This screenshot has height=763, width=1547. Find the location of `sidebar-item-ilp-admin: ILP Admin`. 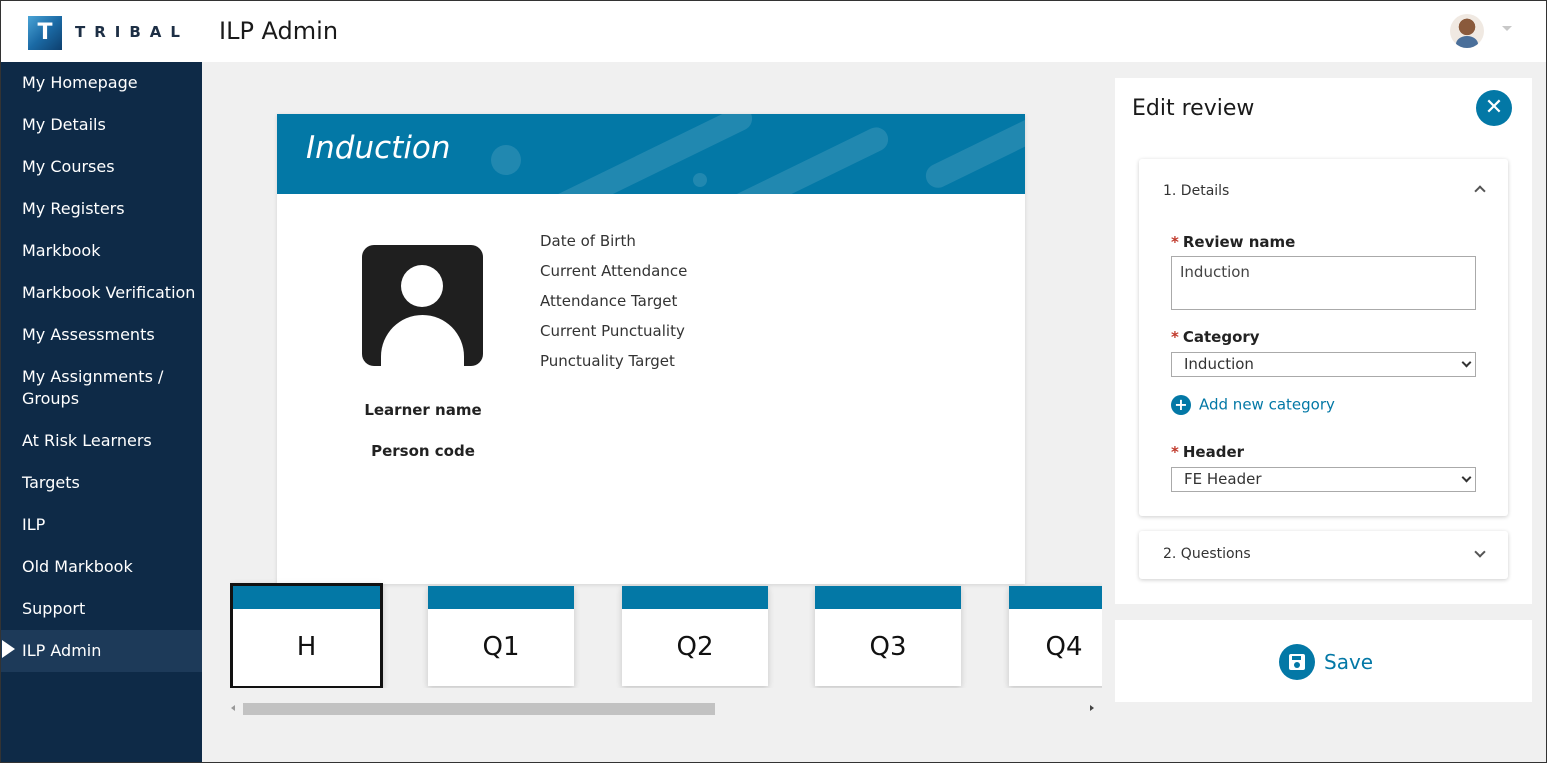

sidebar-item-ilp-admin: ILP Admin is located at coordinates (101, 651).